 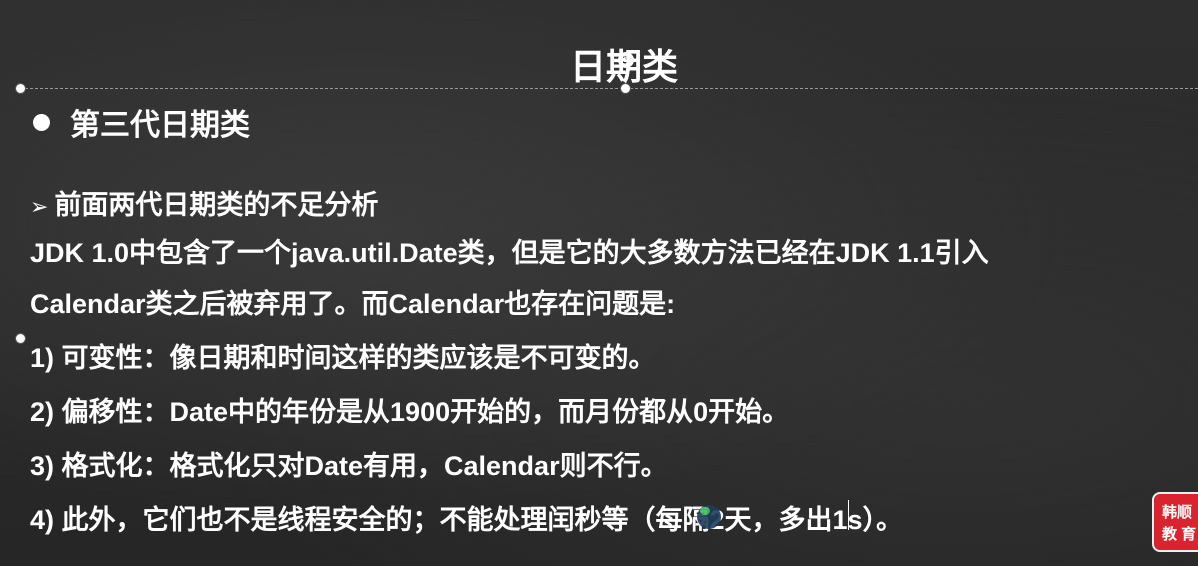 I want to click on logo-line-1: 韩顺, so click(x=1177, y=512).